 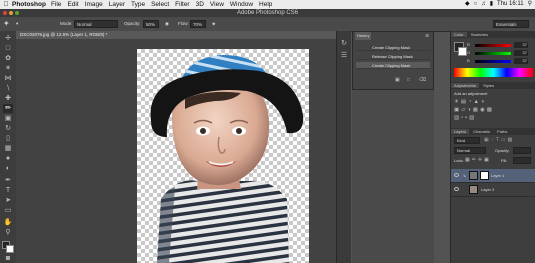 I want to click on quick-mask-icon: ◙, so click(x=8, y=258).